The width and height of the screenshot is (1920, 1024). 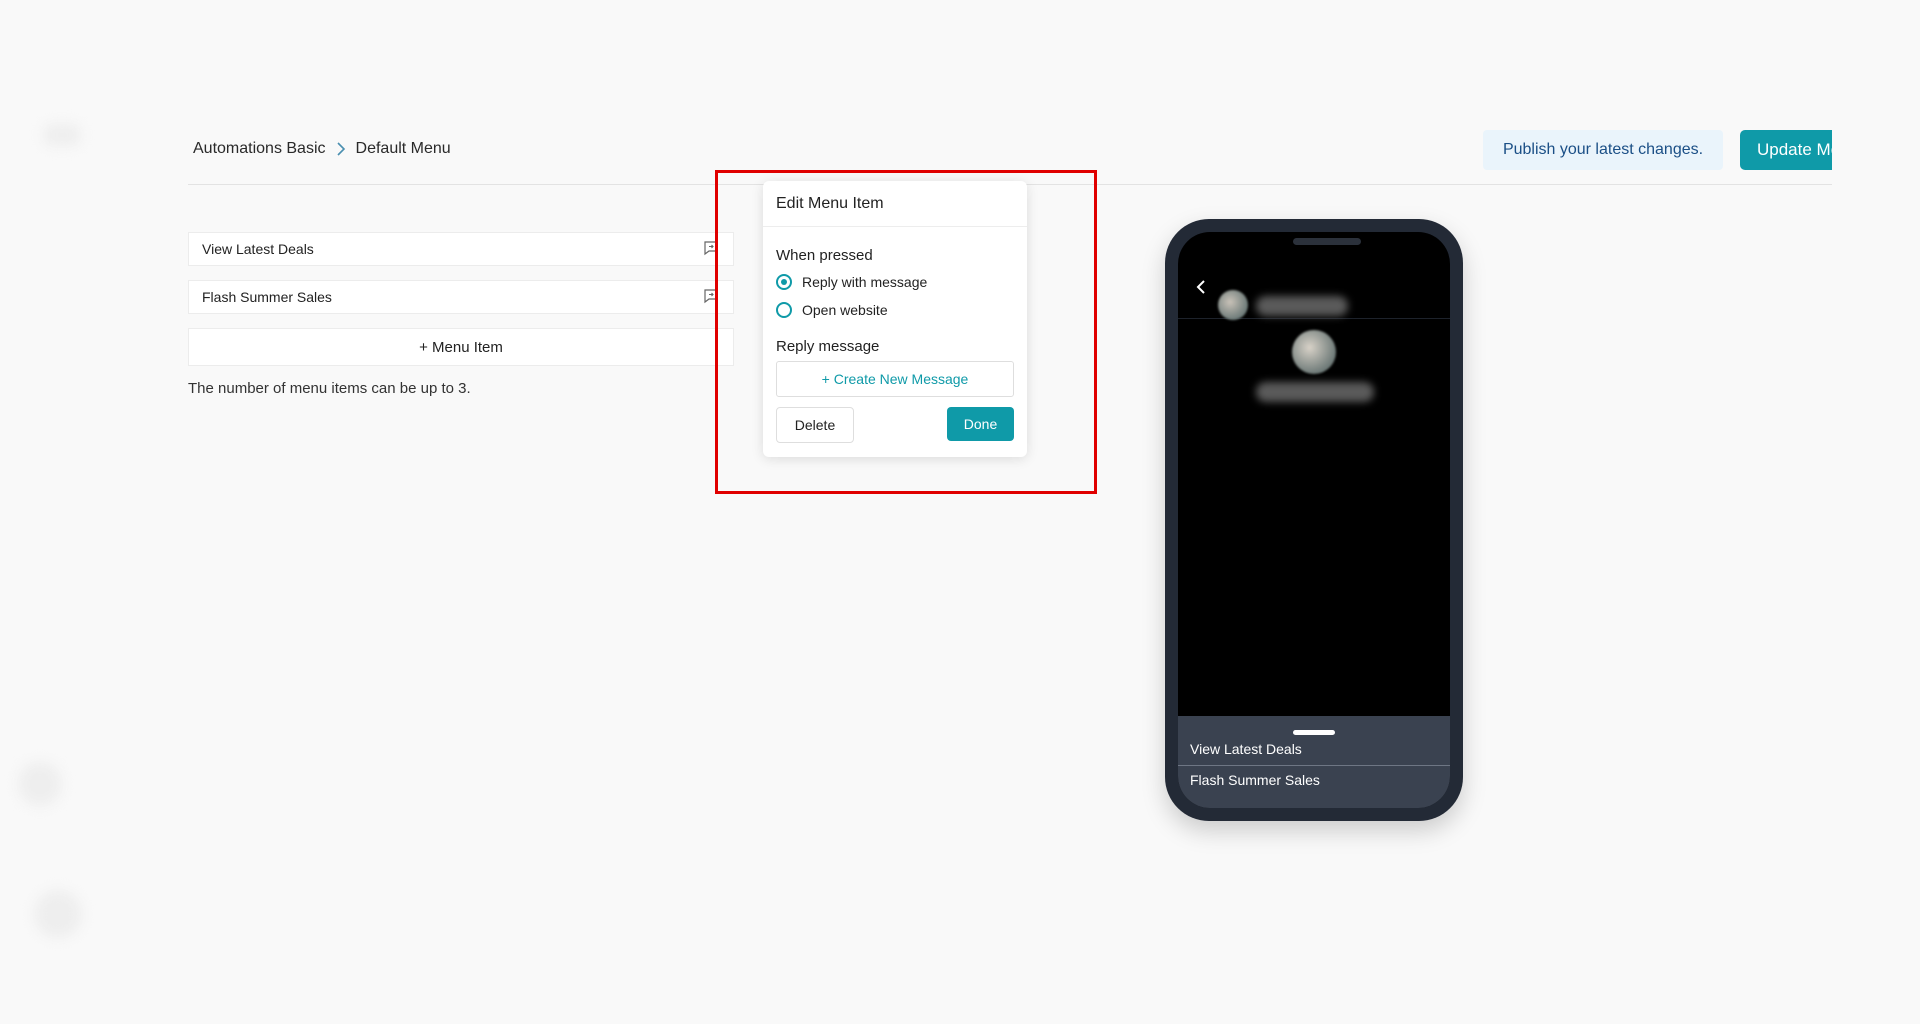 I want to click on sheet-divider, so click(x=1314, y=765).